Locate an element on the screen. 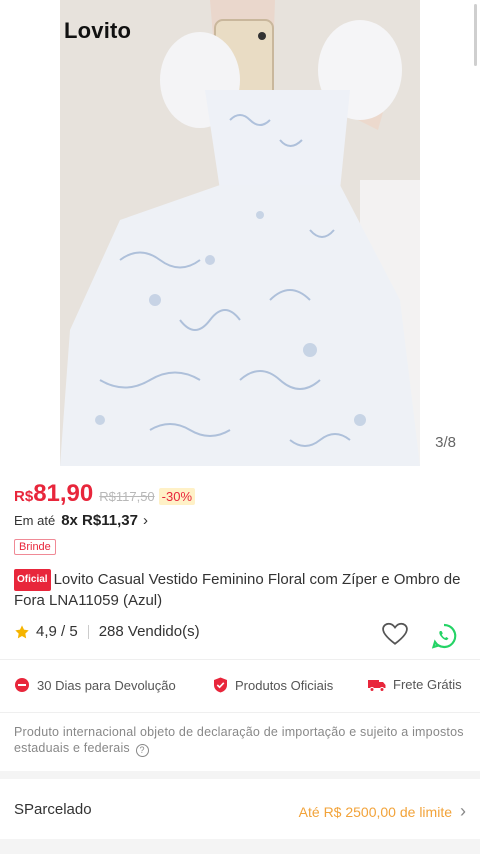 The width and height of the screenshot is (480, 854). rating-row: 4,9 / 5 288 Vendido(s) is located at coordinates (107, 631).